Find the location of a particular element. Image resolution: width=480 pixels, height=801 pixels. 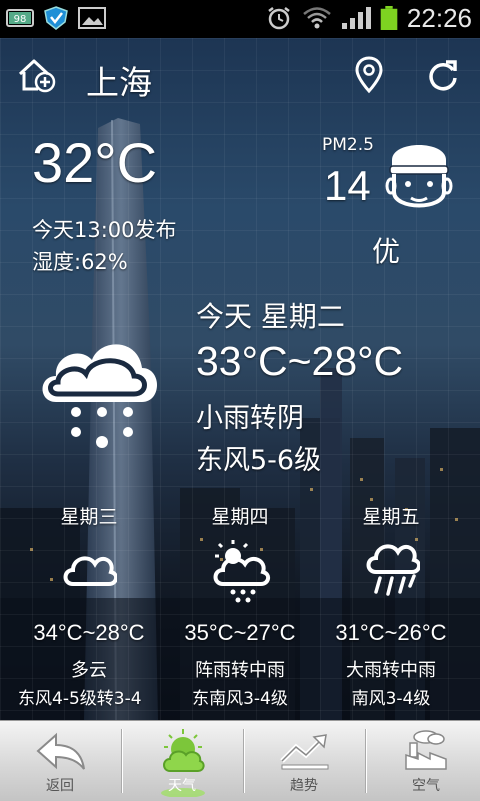

forecast-wind: 南风3-4级 is located at coordinates (391, 699).